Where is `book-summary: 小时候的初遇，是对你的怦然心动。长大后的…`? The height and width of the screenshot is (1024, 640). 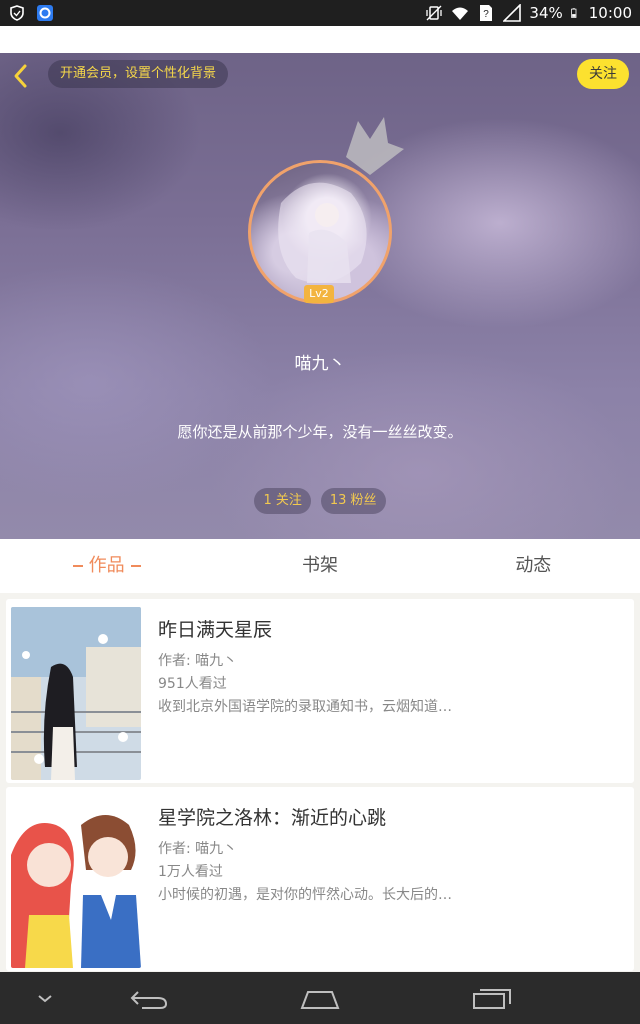 book-summary: 小时候的初遇，是对你的怦然心动。长大后的… is located at coordinates (305, 895).